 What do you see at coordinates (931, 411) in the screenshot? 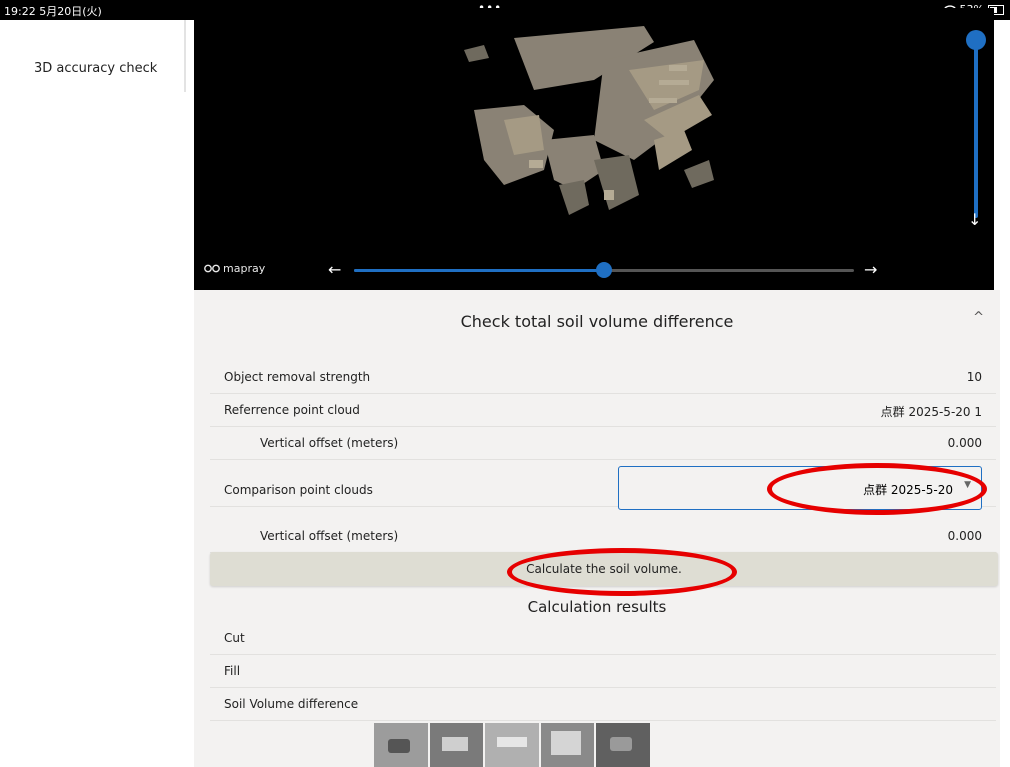
I see `row-value: 点群 2025-5-20 1` at bounding box center [931, 411].